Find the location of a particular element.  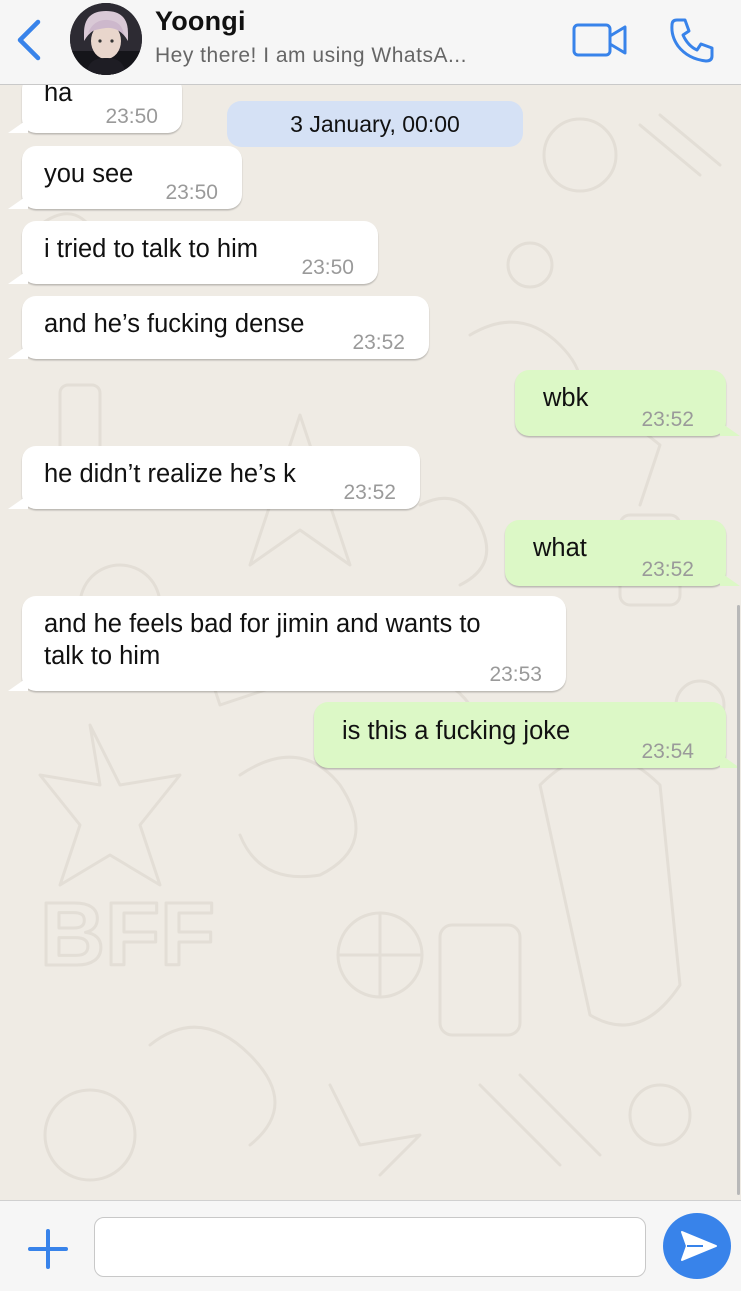

message-composer is located at coordinates (370, 1245).